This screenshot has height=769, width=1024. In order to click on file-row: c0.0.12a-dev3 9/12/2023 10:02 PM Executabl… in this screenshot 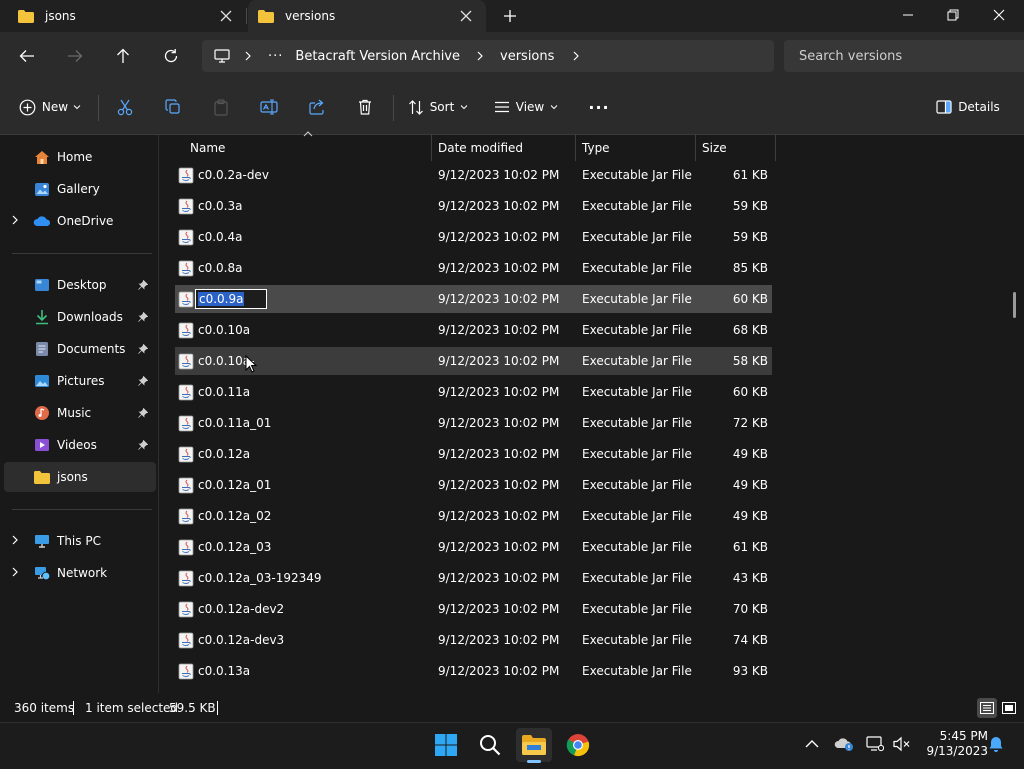, I will do `click(473, 640)`.